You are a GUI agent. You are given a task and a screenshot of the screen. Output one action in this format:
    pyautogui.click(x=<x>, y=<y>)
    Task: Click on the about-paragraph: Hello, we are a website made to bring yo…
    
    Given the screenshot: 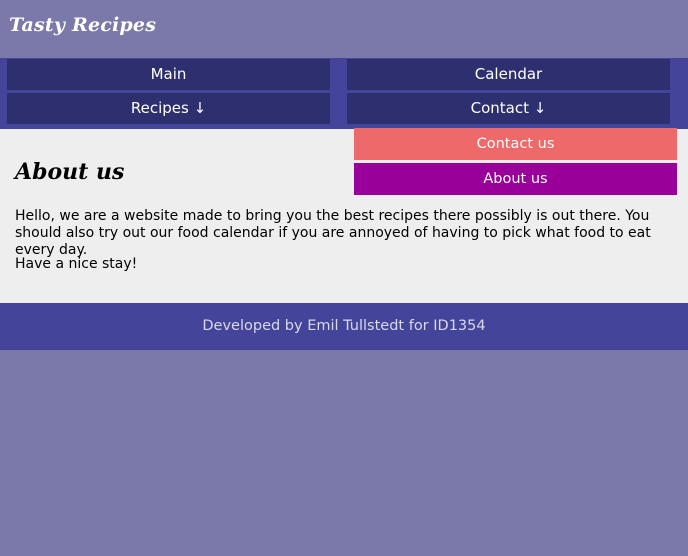 What is the action you would take?
    pyautogui.click(x=333, y=233)
    